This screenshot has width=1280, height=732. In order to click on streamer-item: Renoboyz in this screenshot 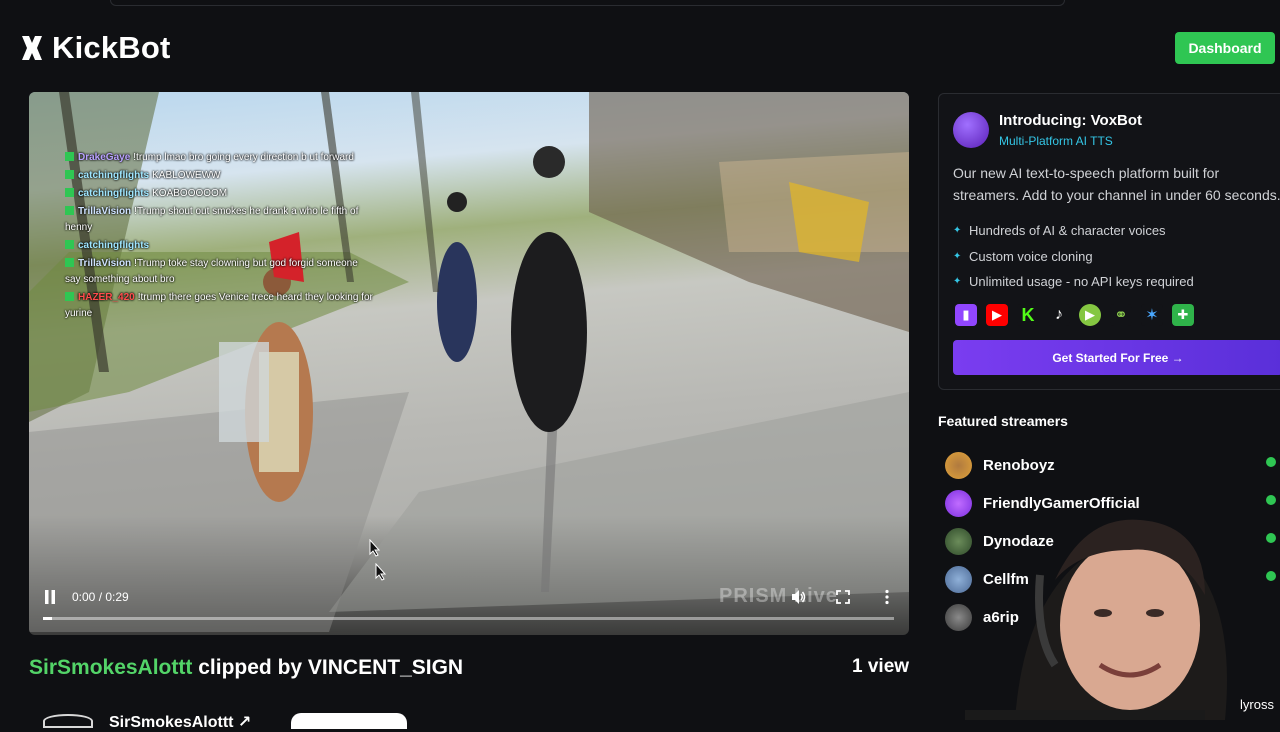, I will do `click(1112, 465)`.